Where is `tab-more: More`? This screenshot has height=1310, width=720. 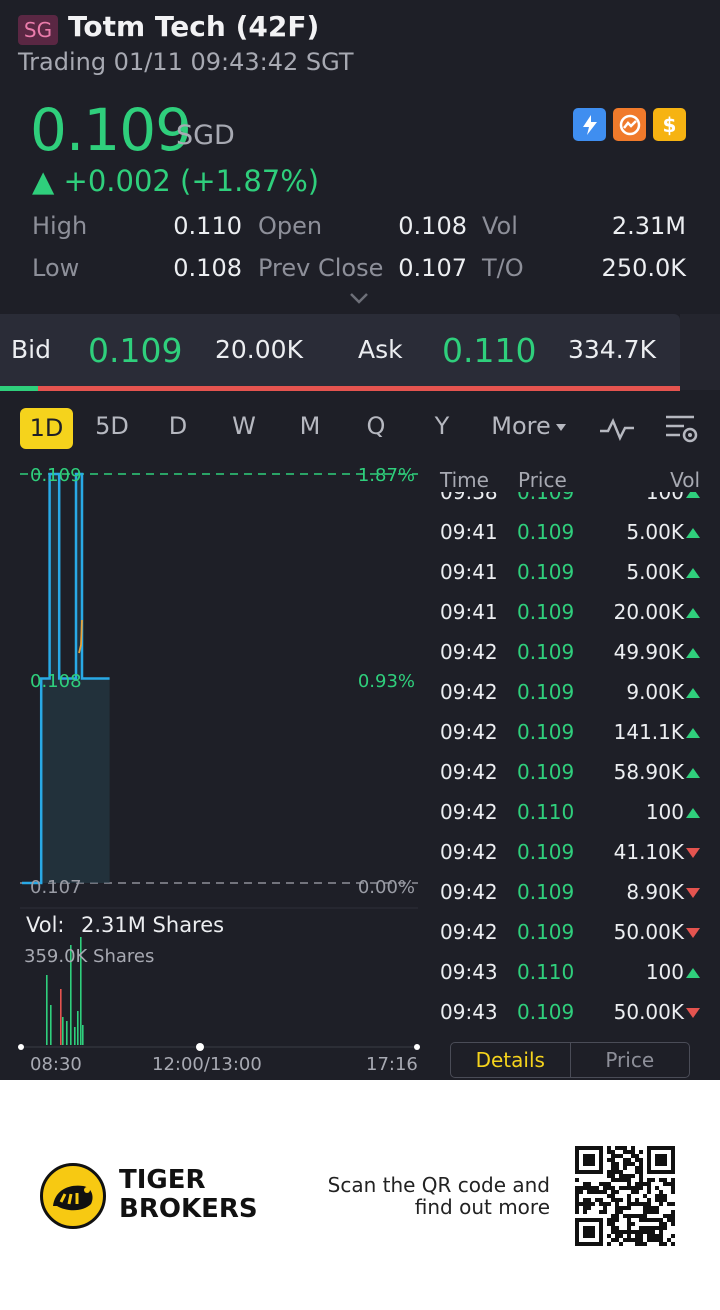
tab-more: More is located at coordinates (521, 426).